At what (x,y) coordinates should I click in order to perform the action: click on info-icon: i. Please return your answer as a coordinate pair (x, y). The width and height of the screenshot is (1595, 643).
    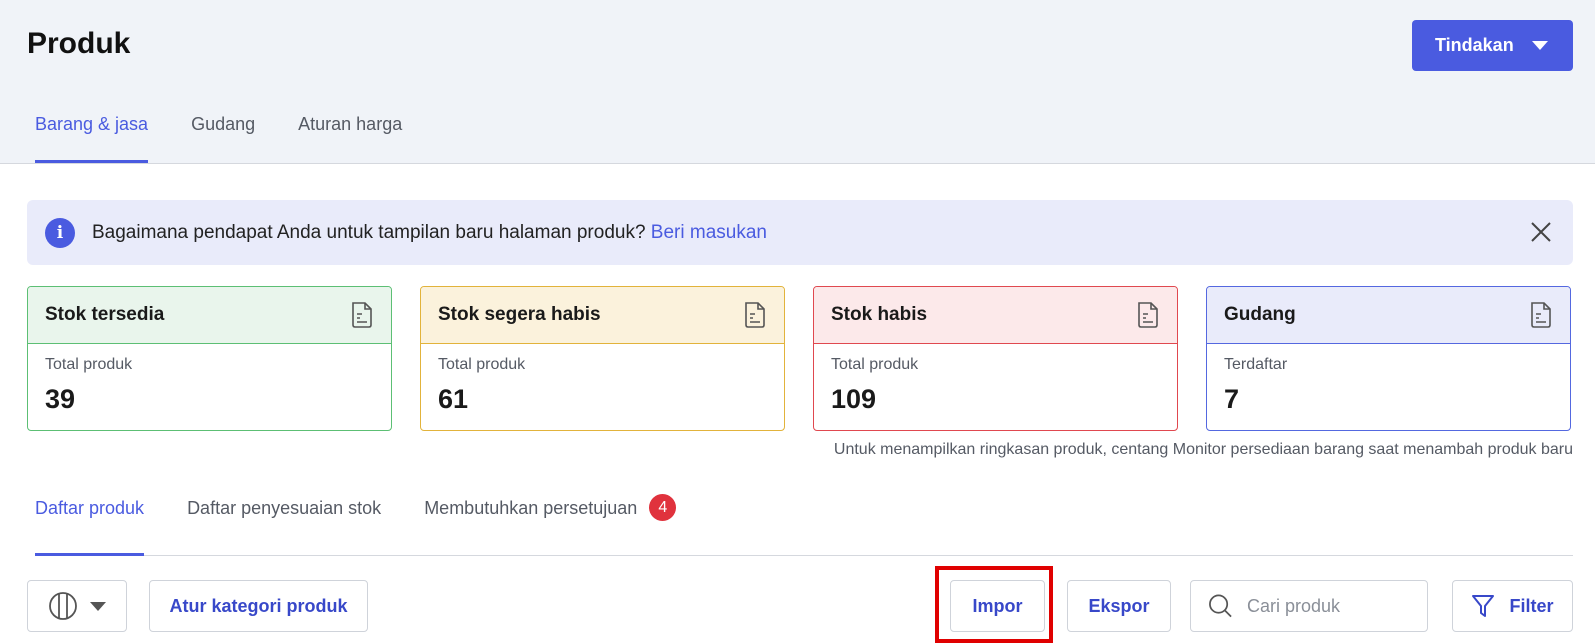
    Looking at the image, I should click on (60, 232).